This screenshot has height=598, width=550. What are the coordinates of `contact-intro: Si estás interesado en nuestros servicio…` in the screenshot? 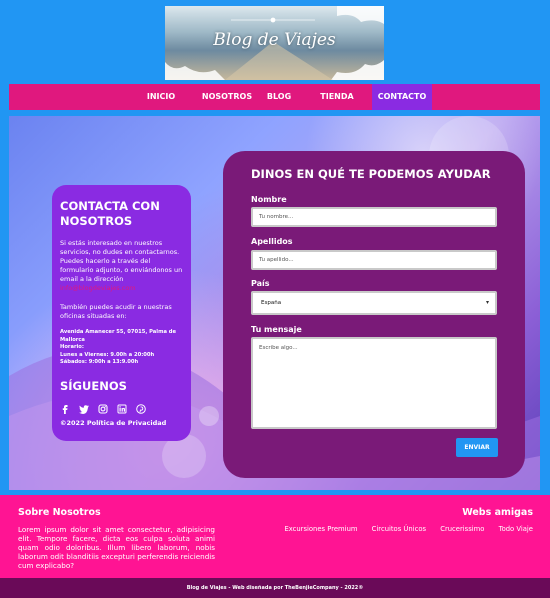 It's located at (121, 266).